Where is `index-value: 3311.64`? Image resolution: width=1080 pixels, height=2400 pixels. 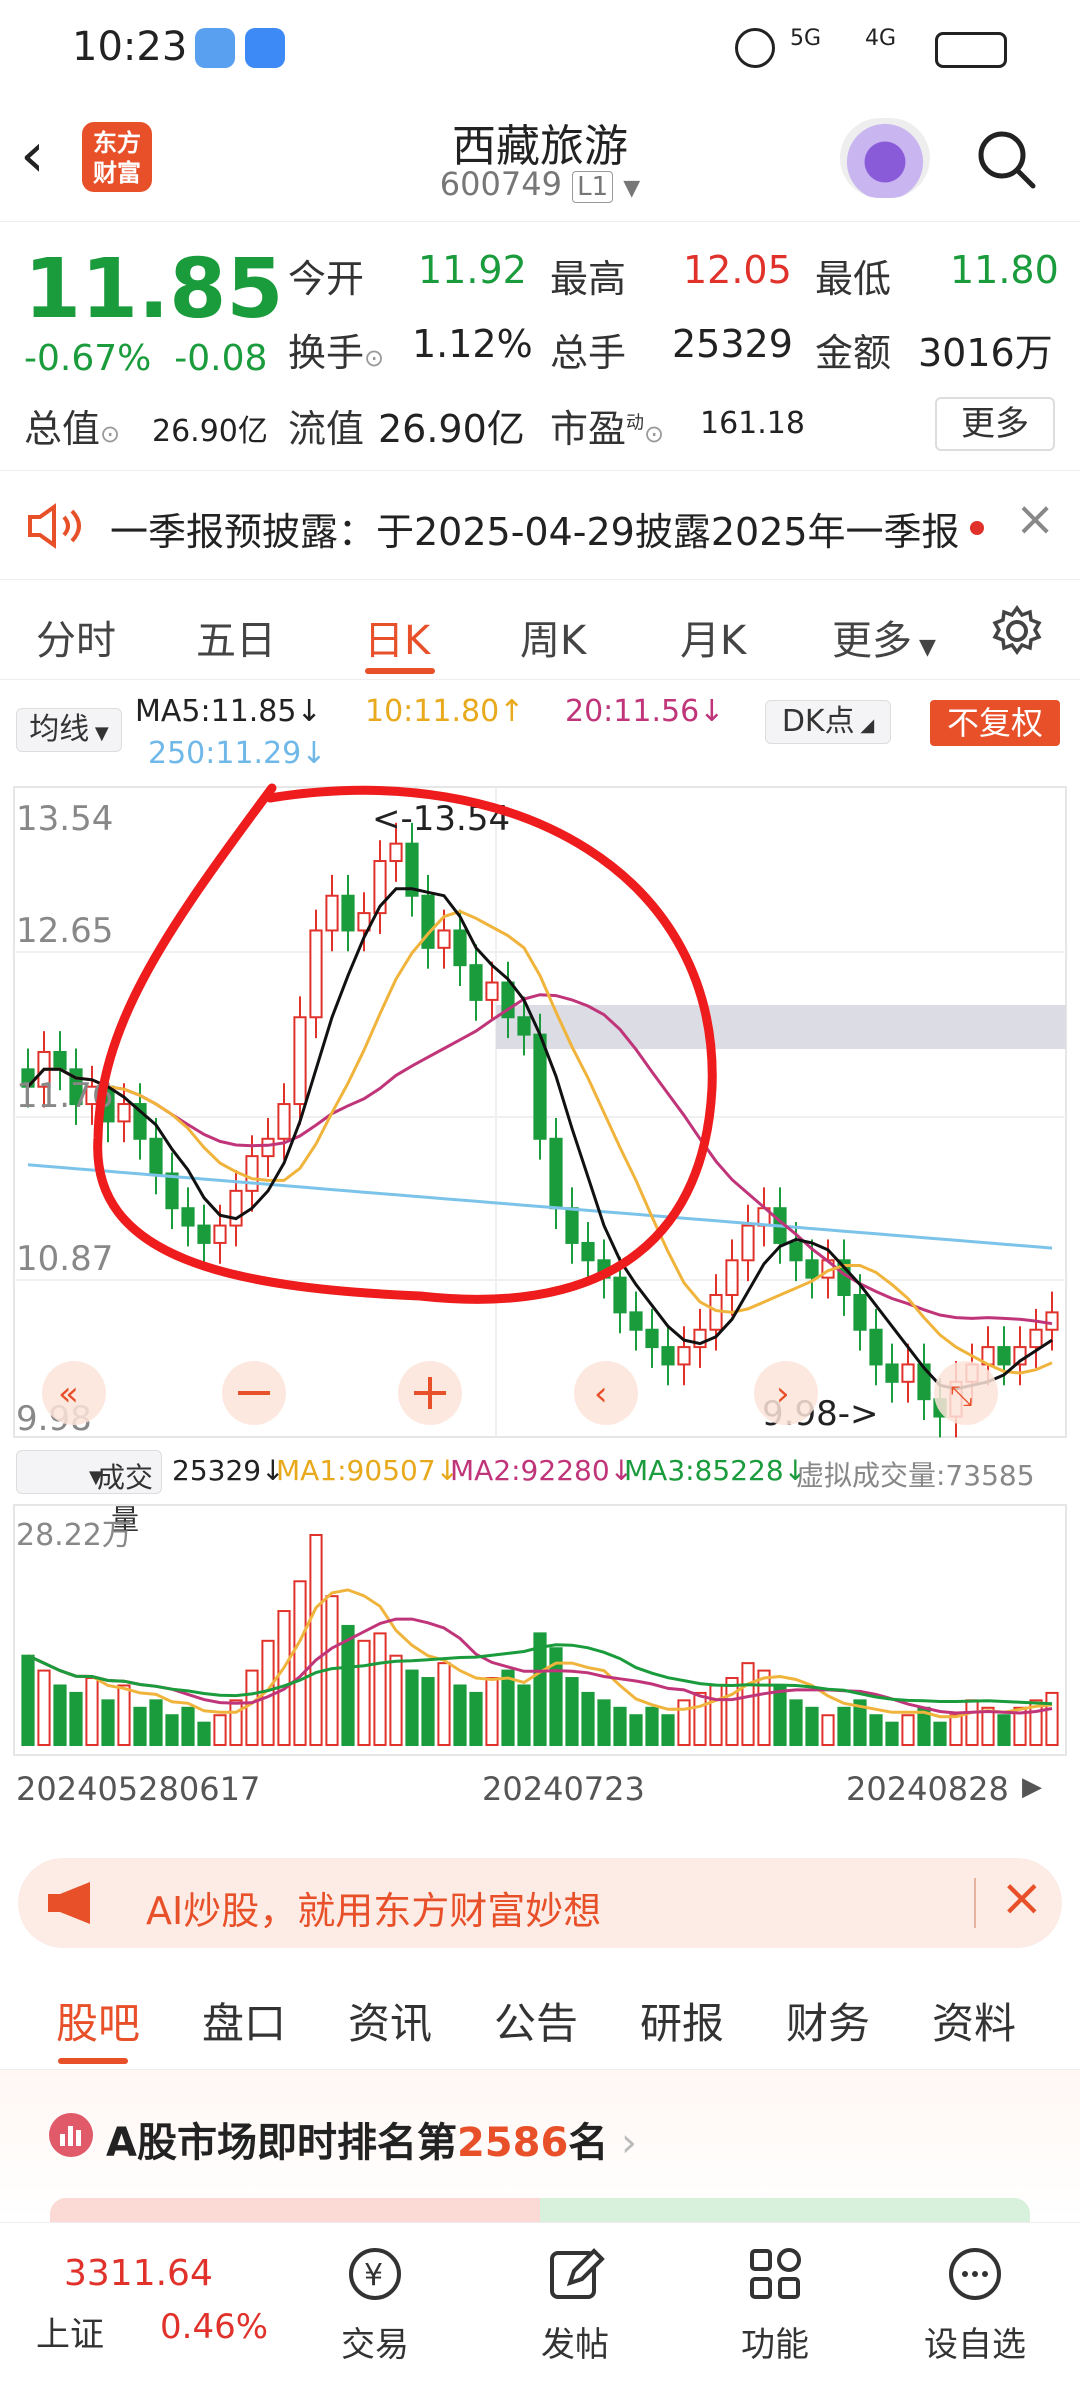 index-value: 3311.64 is located at coordinates (138, 2273).